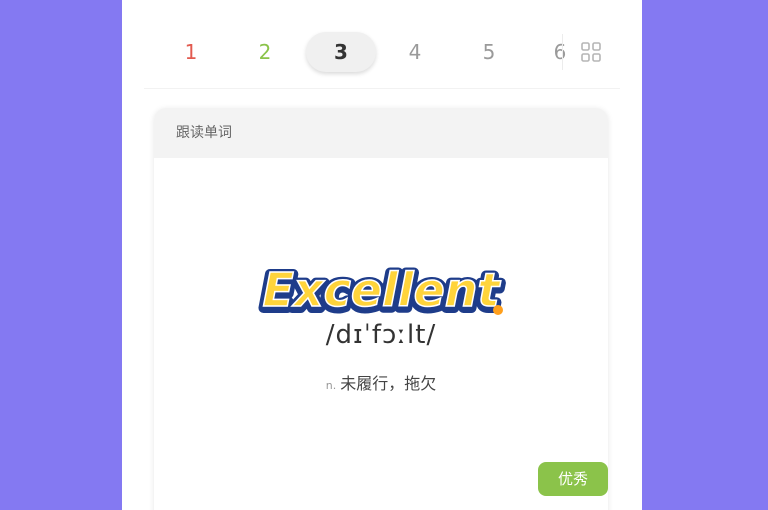 The height and width of the screenshot is (510, 768). I want to click on tab-4: 4, so click(415, 52).